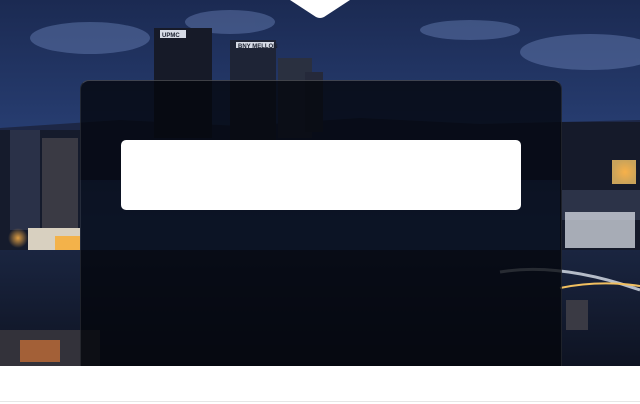  I want to click on sign-left-tower: UPMC, so click(171, 36).